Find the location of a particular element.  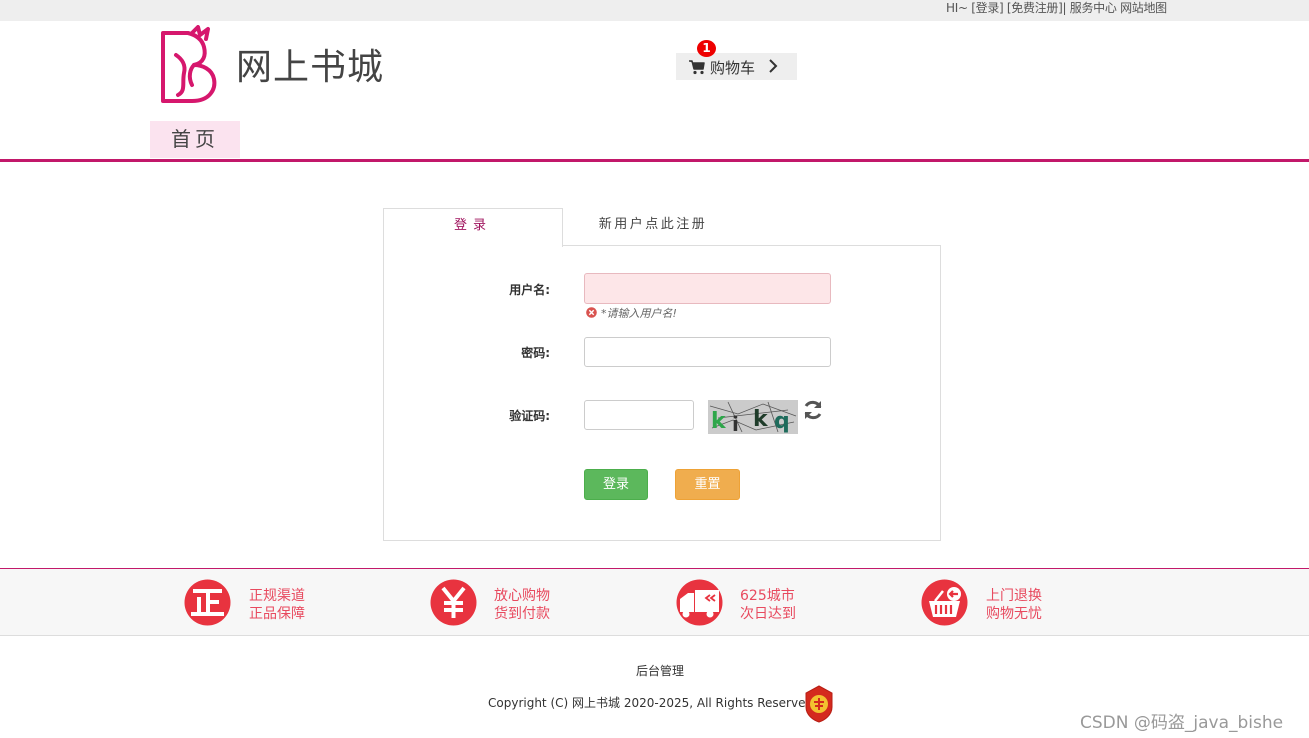

tab-login: 登录 is located at coordinates (473, 227).